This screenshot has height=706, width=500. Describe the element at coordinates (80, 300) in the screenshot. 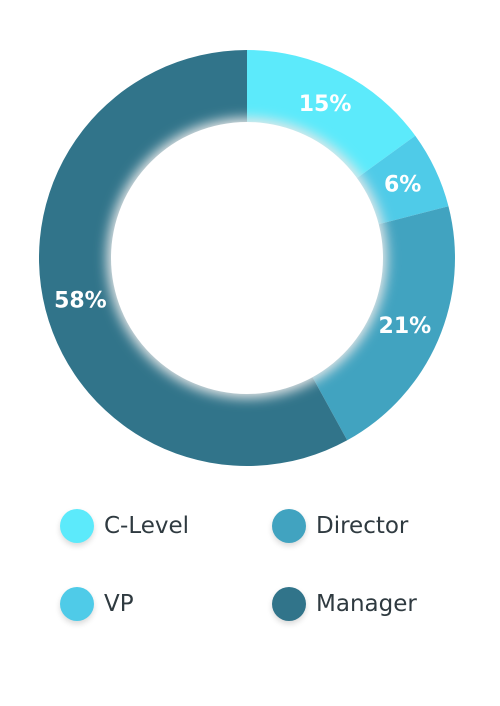

I see `slice-label-manager: 58%` at that location.